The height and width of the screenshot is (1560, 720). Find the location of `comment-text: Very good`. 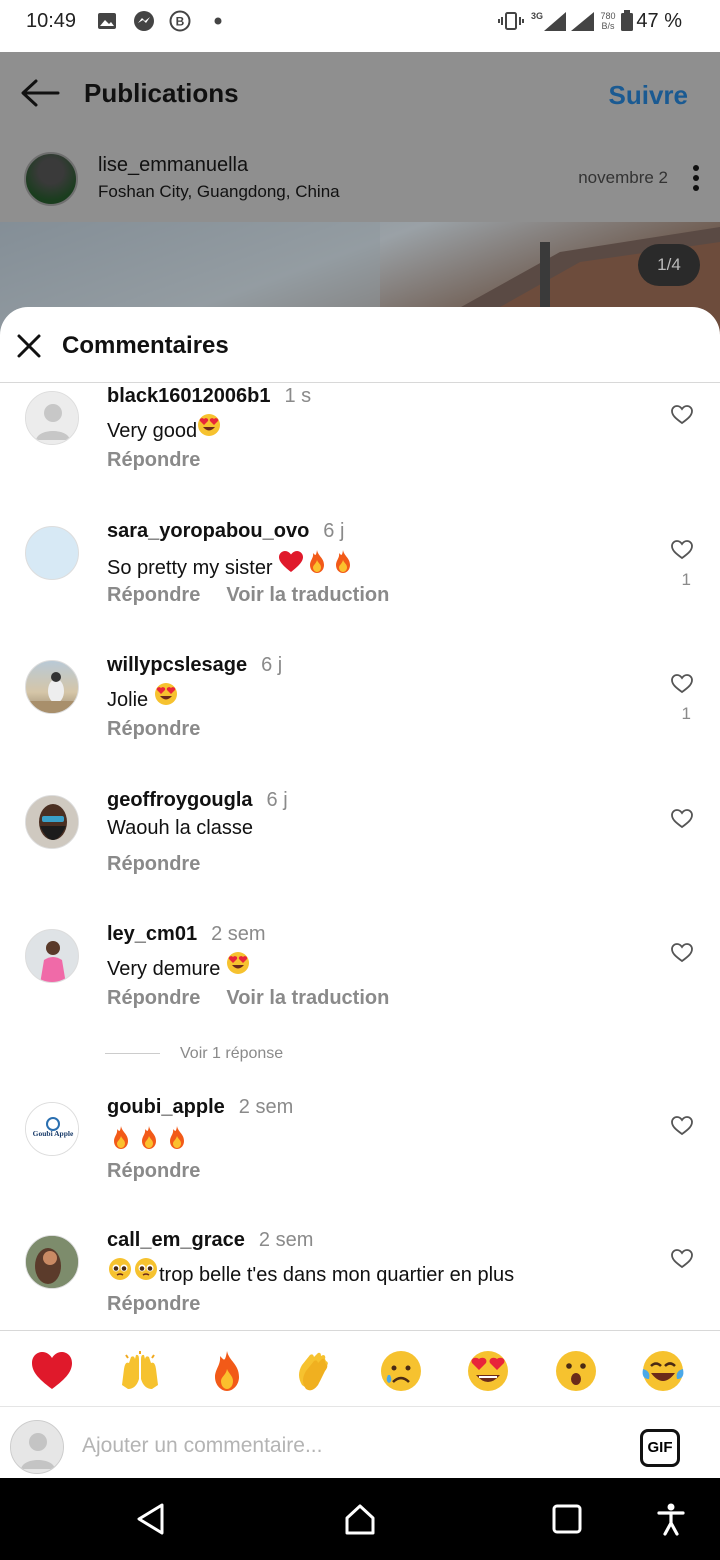

comment-text: Very good is located at coordinates (164, 428).